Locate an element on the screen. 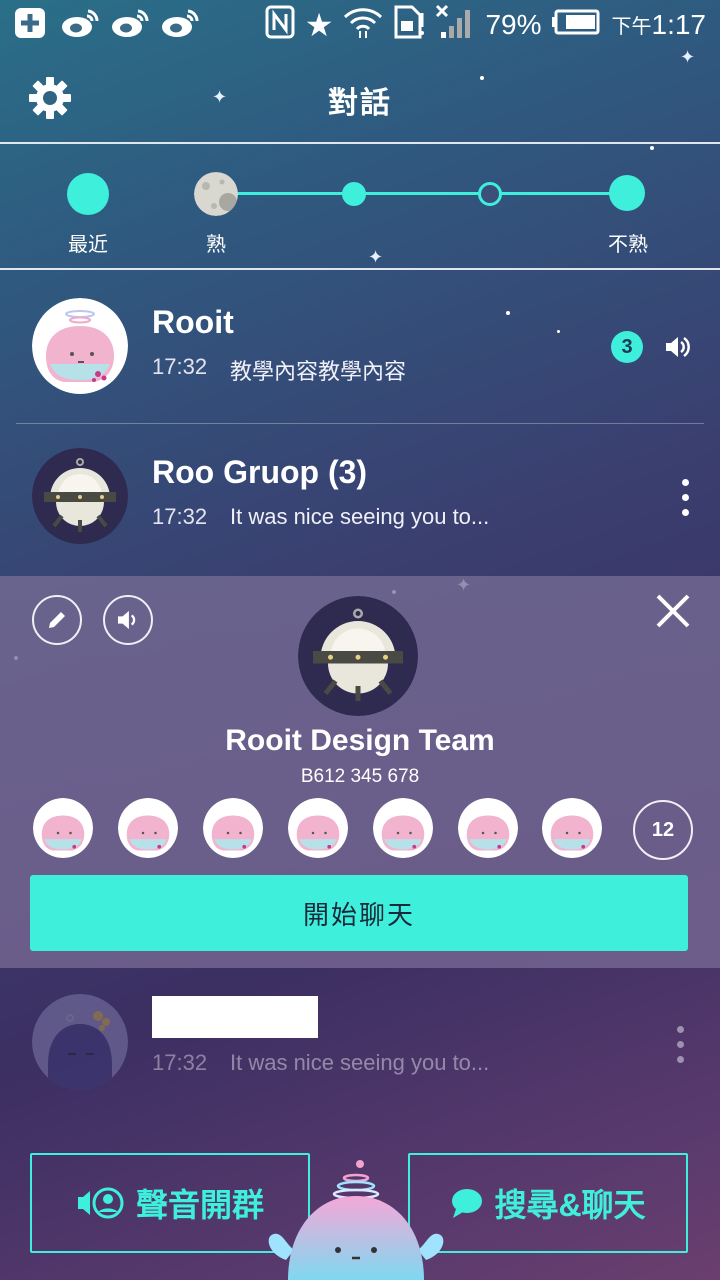 The height and width of the screenshot is (1280, 720). clock-prefix: 下午 is located at coordinates (631, 27).